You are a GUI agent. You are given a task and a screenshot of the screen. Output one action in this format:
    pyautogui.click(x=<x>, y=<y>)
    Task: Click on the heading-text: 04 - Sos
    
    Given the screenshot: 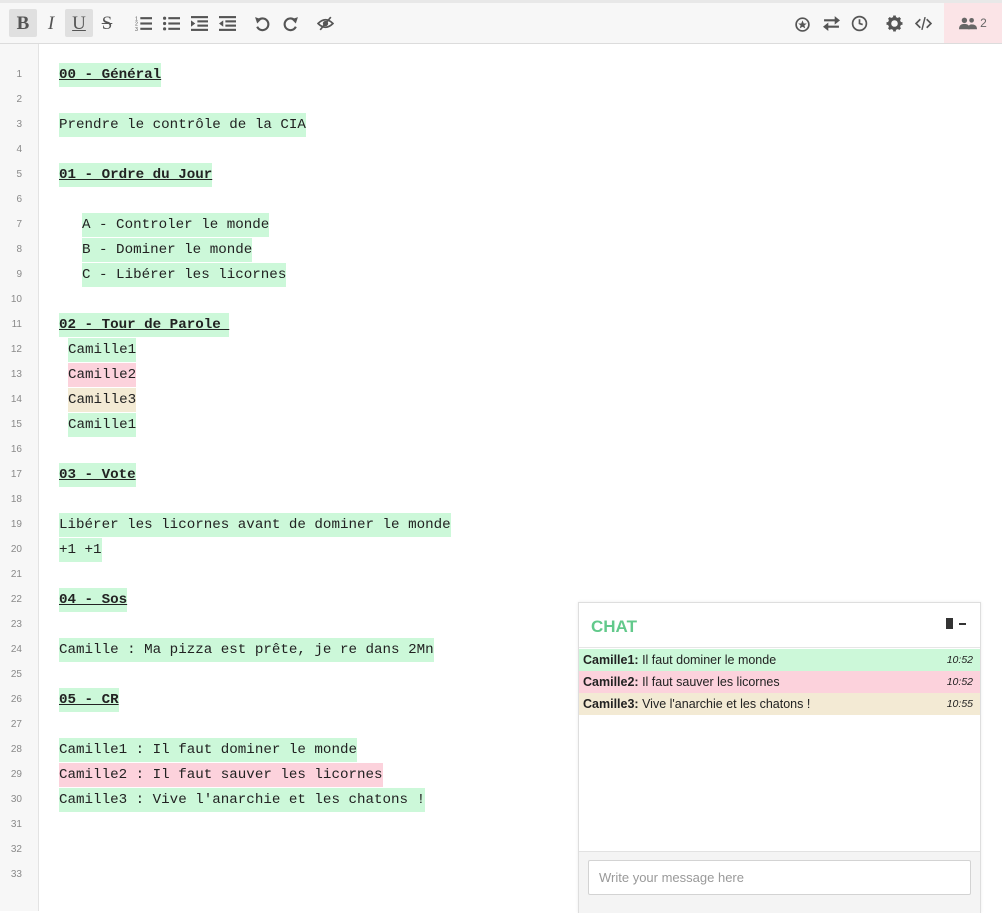 What is the action you would take?
    pyautogui.click(x=93, y=600)
    